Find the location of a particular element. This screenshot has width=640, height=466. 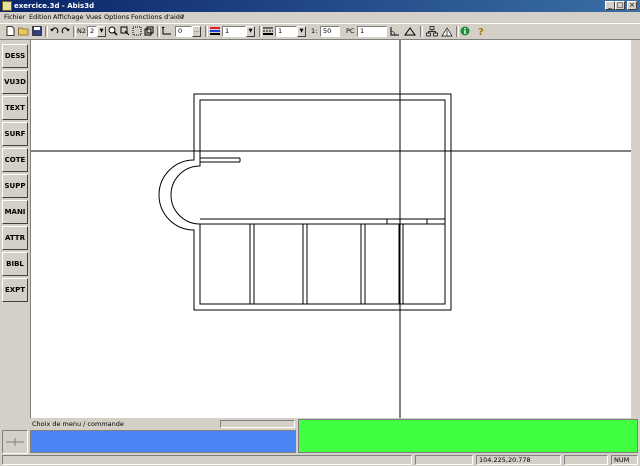

title-bar: exercice.3d - Abis3d _ □ × is located at coordinates (320, 6).